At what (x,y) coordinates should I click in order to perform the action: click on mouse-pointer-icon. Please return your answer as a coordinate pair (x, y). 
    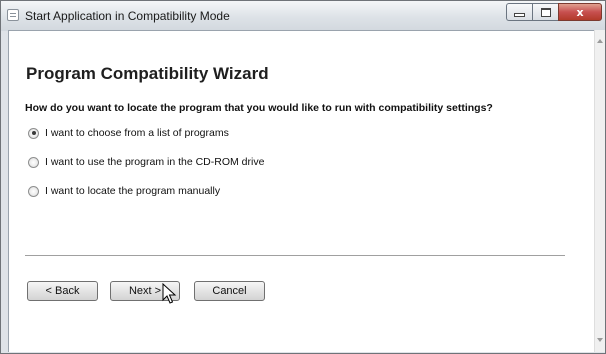
    Looking at the image, I should click on (169, 293).